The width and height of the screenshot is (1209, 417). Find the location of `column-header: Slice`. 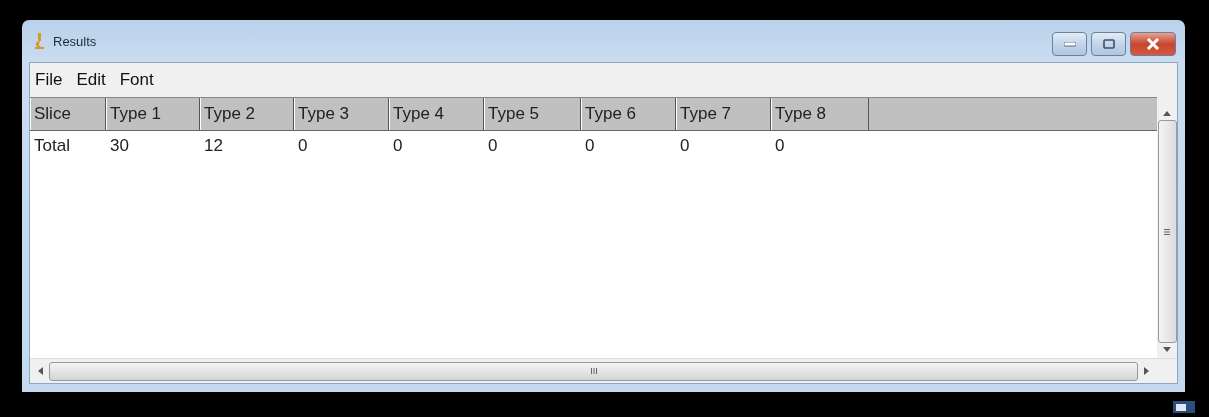

column-header: Slice is located at coordinates (68, 114).